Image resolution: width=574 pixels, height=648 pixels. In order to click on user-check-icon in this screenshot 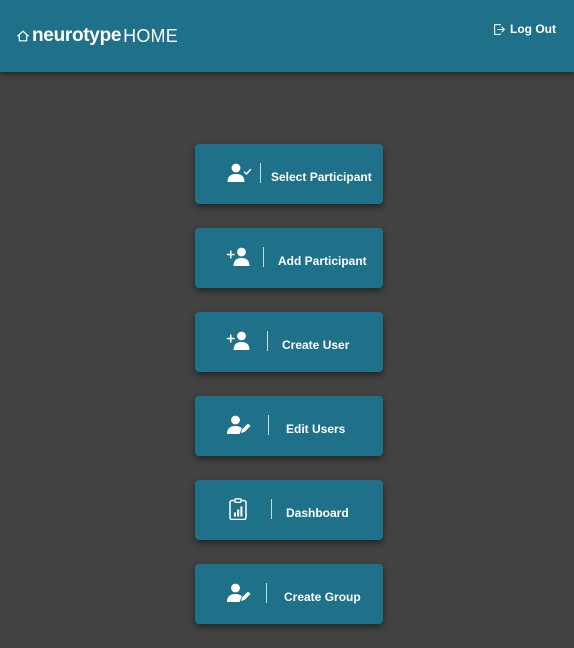, I will do `click(239, 172)`.